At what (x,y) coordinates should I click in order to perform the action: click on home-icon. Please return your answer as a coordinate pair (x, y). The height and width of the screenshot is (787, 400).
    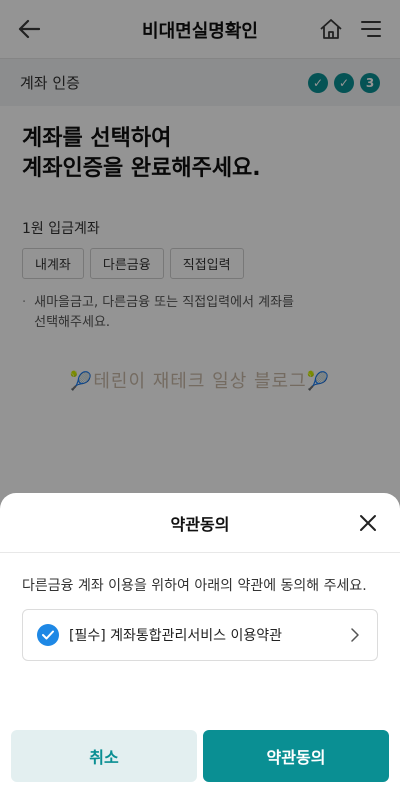
    Looking at the image, I should click on (331, 29).